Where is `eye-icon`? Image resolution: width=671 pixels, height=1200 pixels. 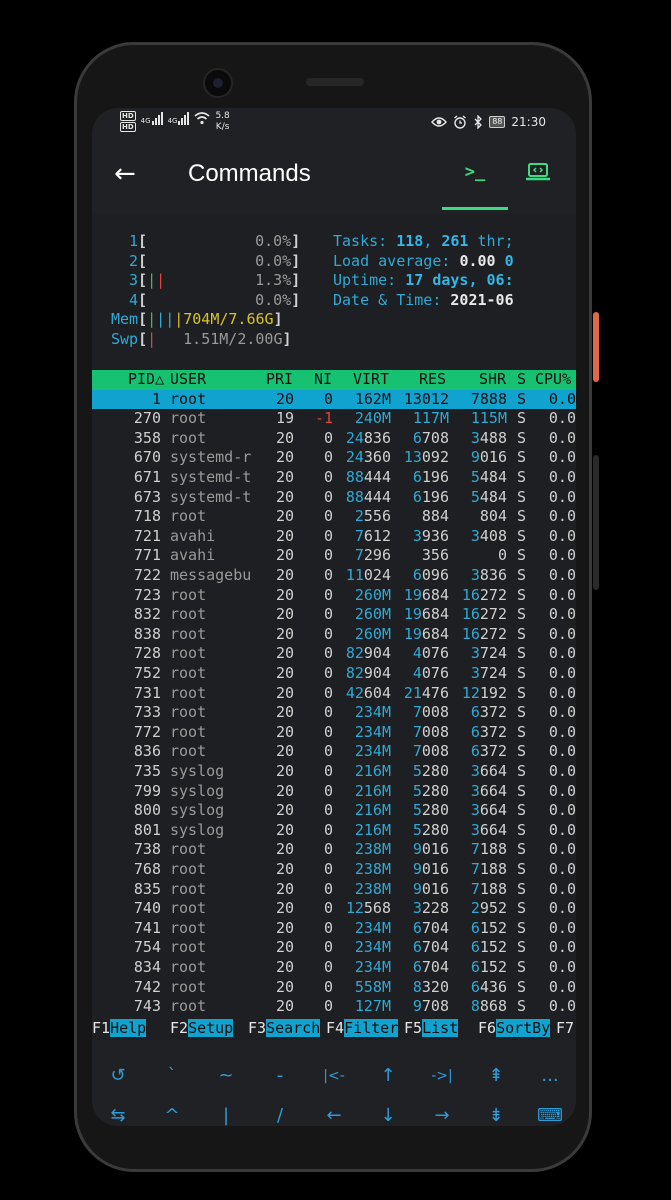 eye-icon is located at coordinates (439, 122).